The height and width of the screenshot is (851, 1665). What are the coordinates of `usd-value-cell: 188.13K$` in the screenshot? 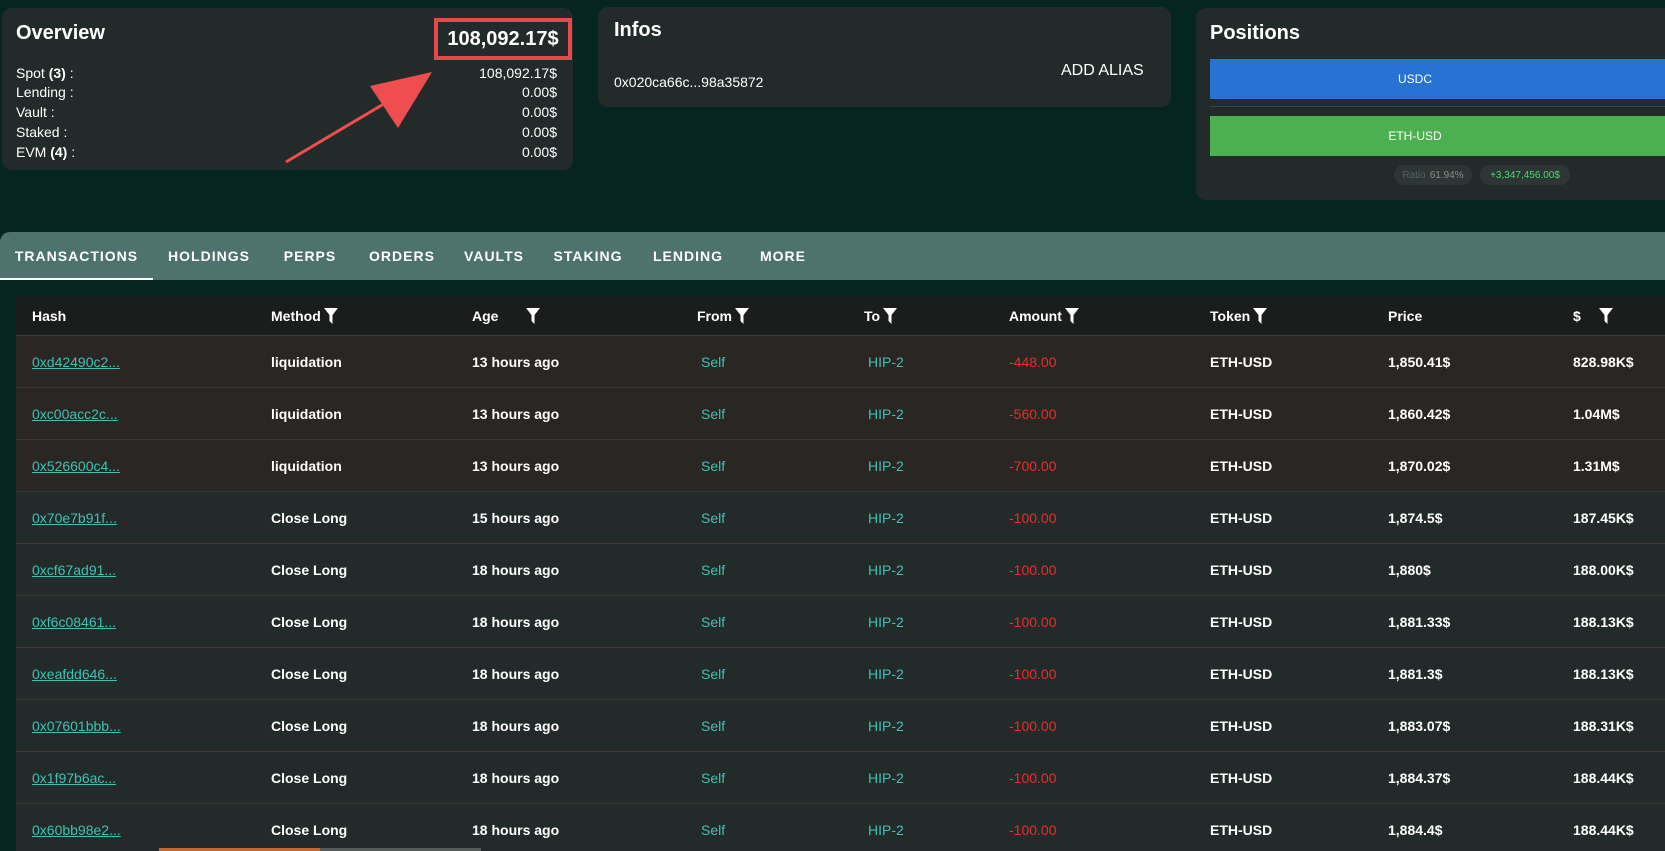 It's located at (1603, 621).